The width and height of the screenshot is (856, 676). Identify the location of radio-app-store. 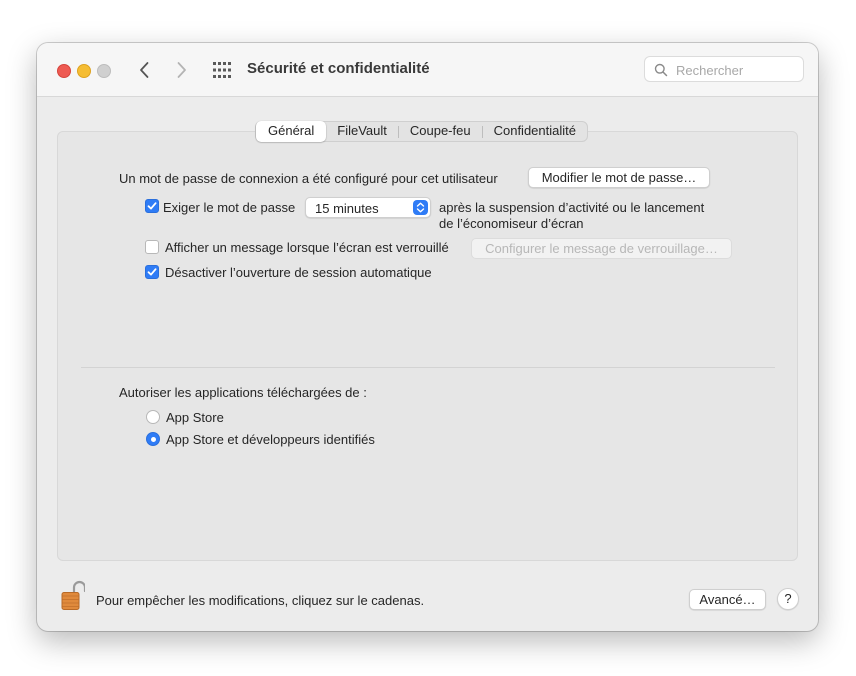
(153, 417).